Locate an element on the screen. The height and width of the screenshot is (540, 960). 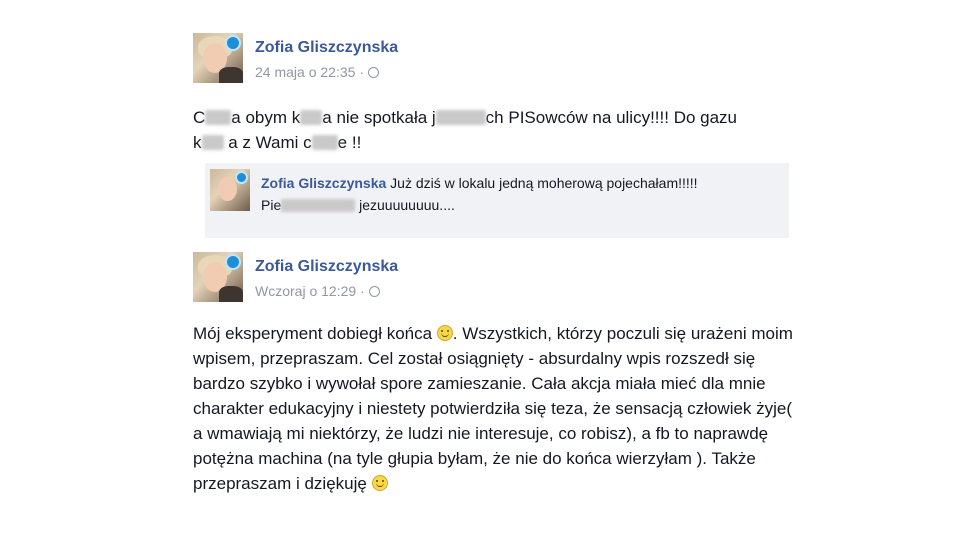
post-timestamp-row: 24 maja o 22:35 · is located at coordinates (317, 72).